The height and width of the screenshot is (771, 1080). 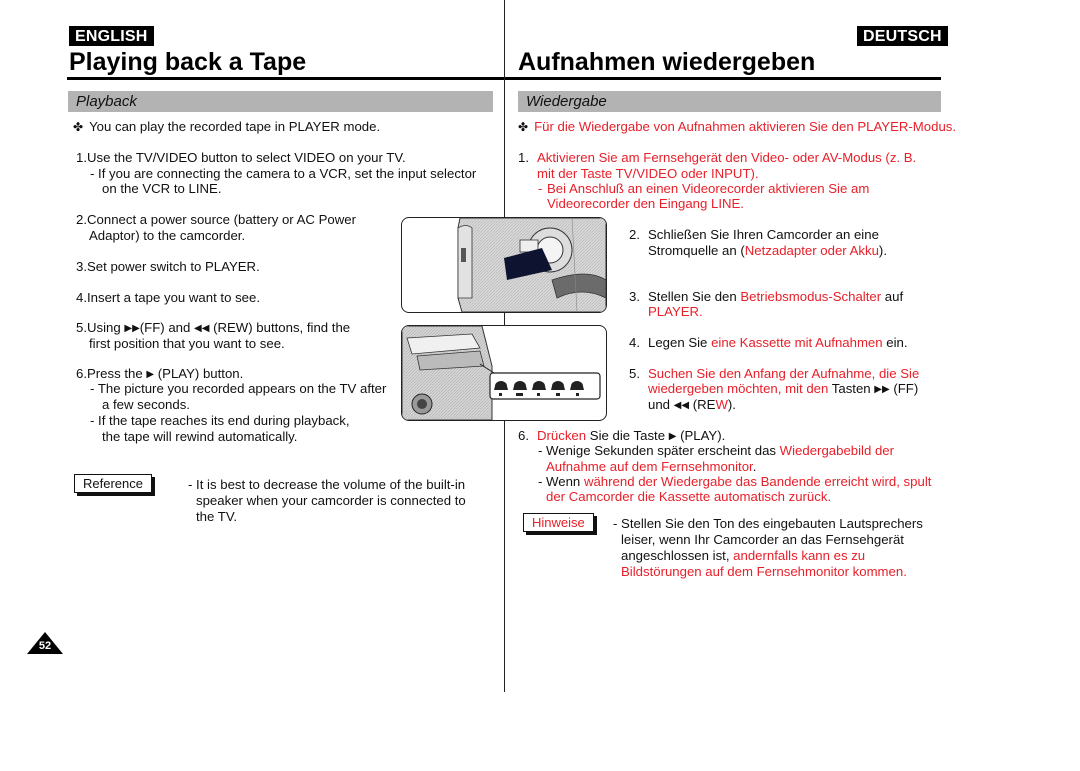 I want to click on camcorder-top-drawing, so click(x=501, y=373).